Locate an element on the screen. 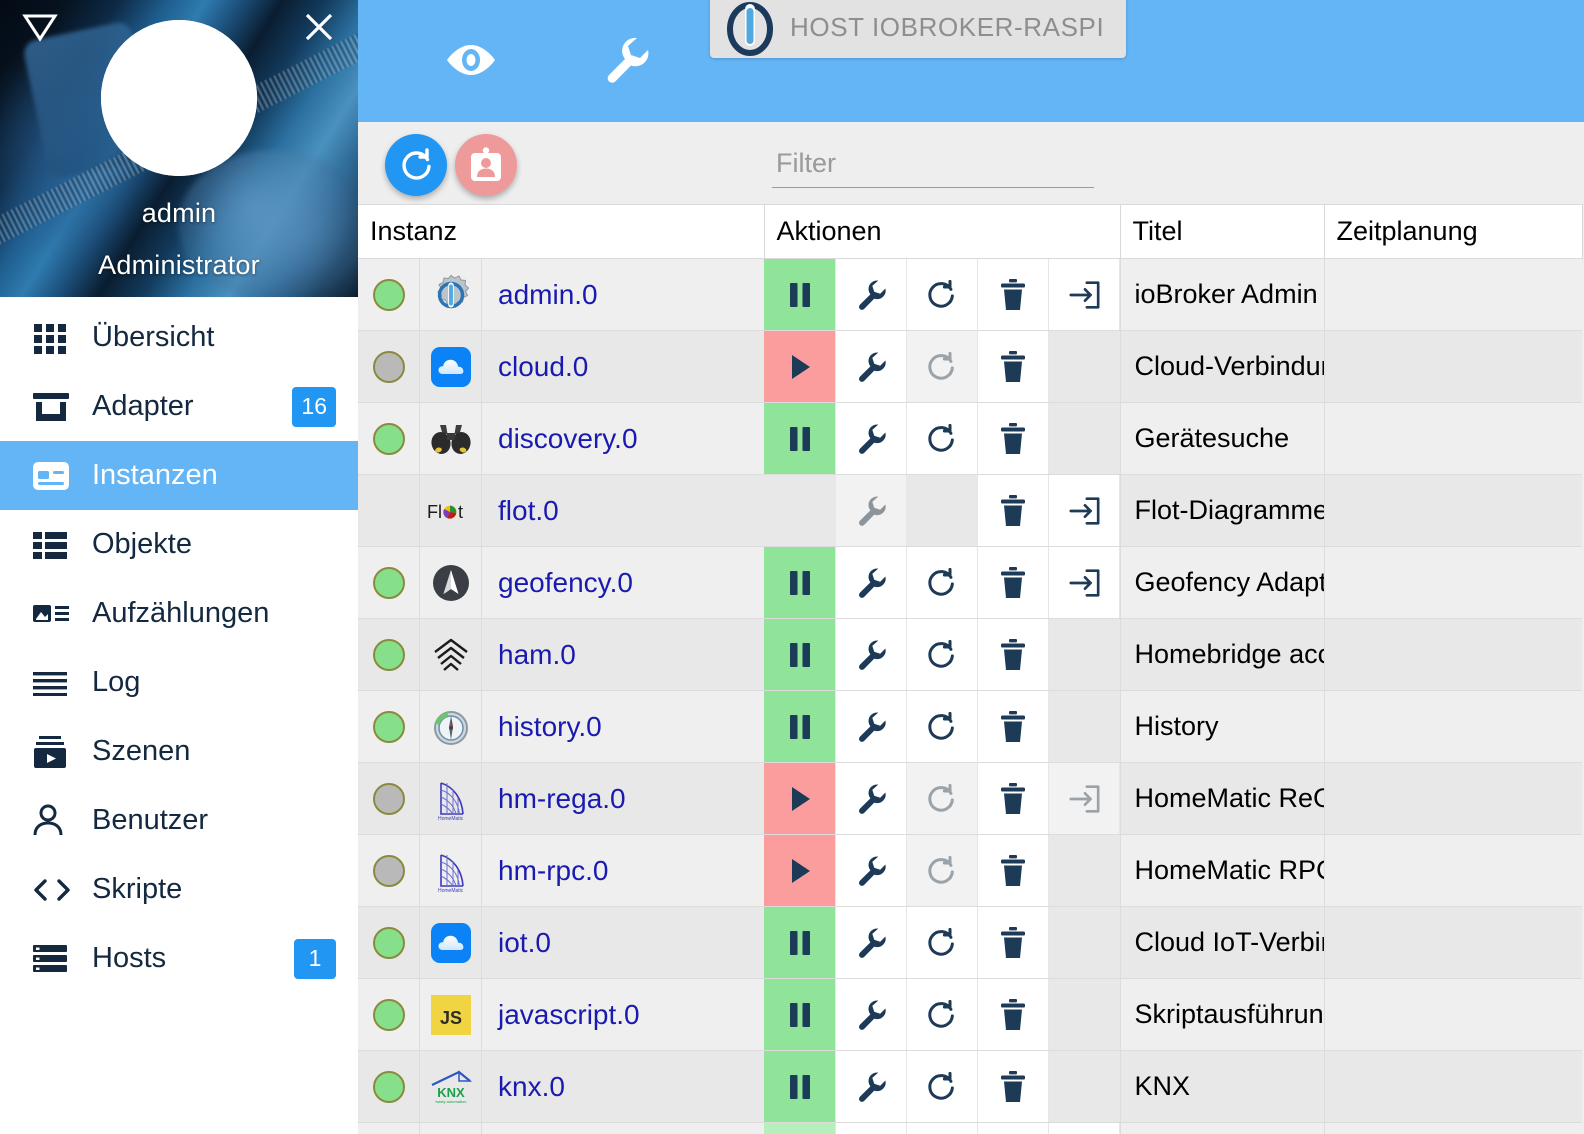 This screenshot has height=1134, width=1584. table-row: Fl t flot.0 Flot-Diagramme is located at coordinates (970, 510).